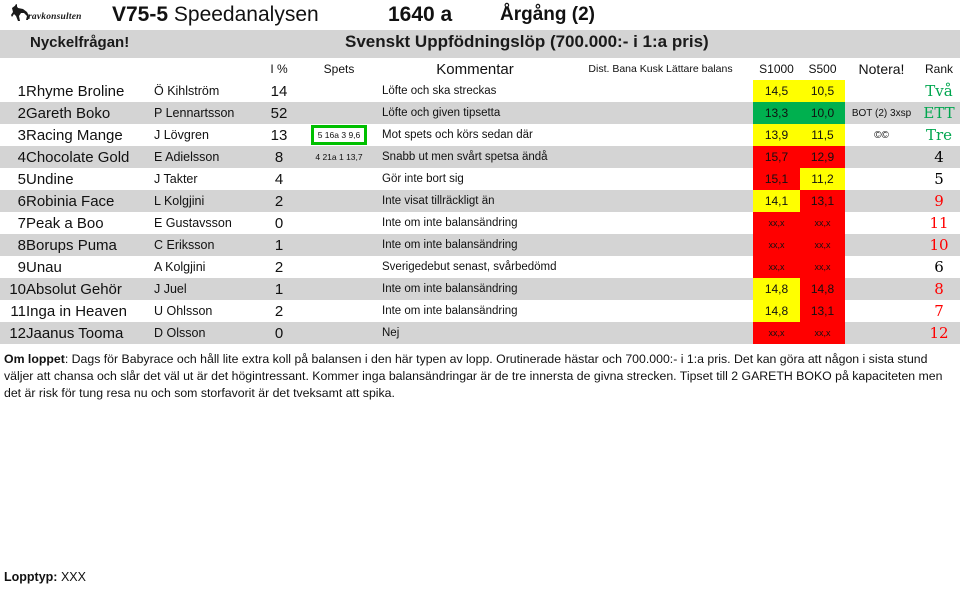 This screenshot has height=610, width=960. What do you see at coordinates (776, 135) in the screenshot?
I see `row-s1000: 13,9` at bounding box center [776, 135].